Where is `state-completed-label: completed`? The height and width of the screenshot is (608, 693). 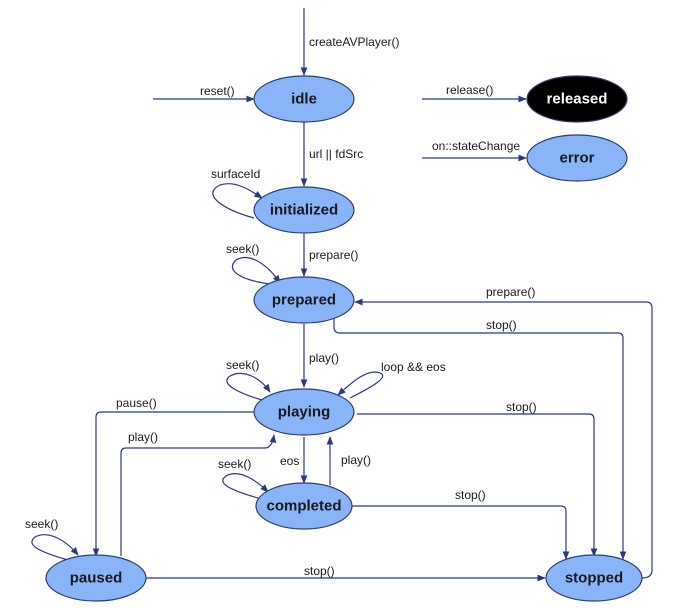 state-completed-label: completed is located at coordinates (303, 506).